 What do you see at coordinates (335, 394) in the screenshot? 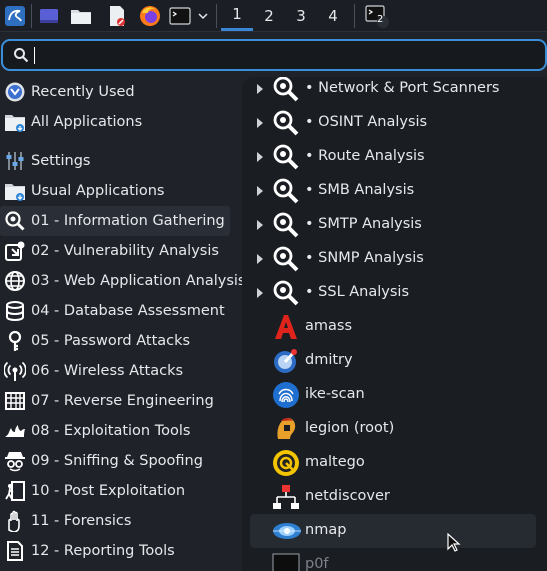
I see `app-label: ike-scan` at bounding box center [335, 394].